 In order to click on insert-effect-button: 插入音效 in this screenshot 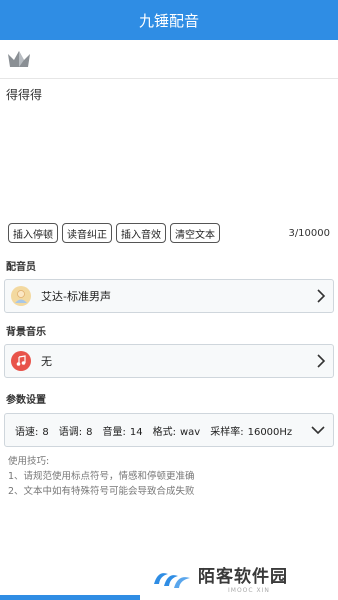, I will do `click(141, 233)`.